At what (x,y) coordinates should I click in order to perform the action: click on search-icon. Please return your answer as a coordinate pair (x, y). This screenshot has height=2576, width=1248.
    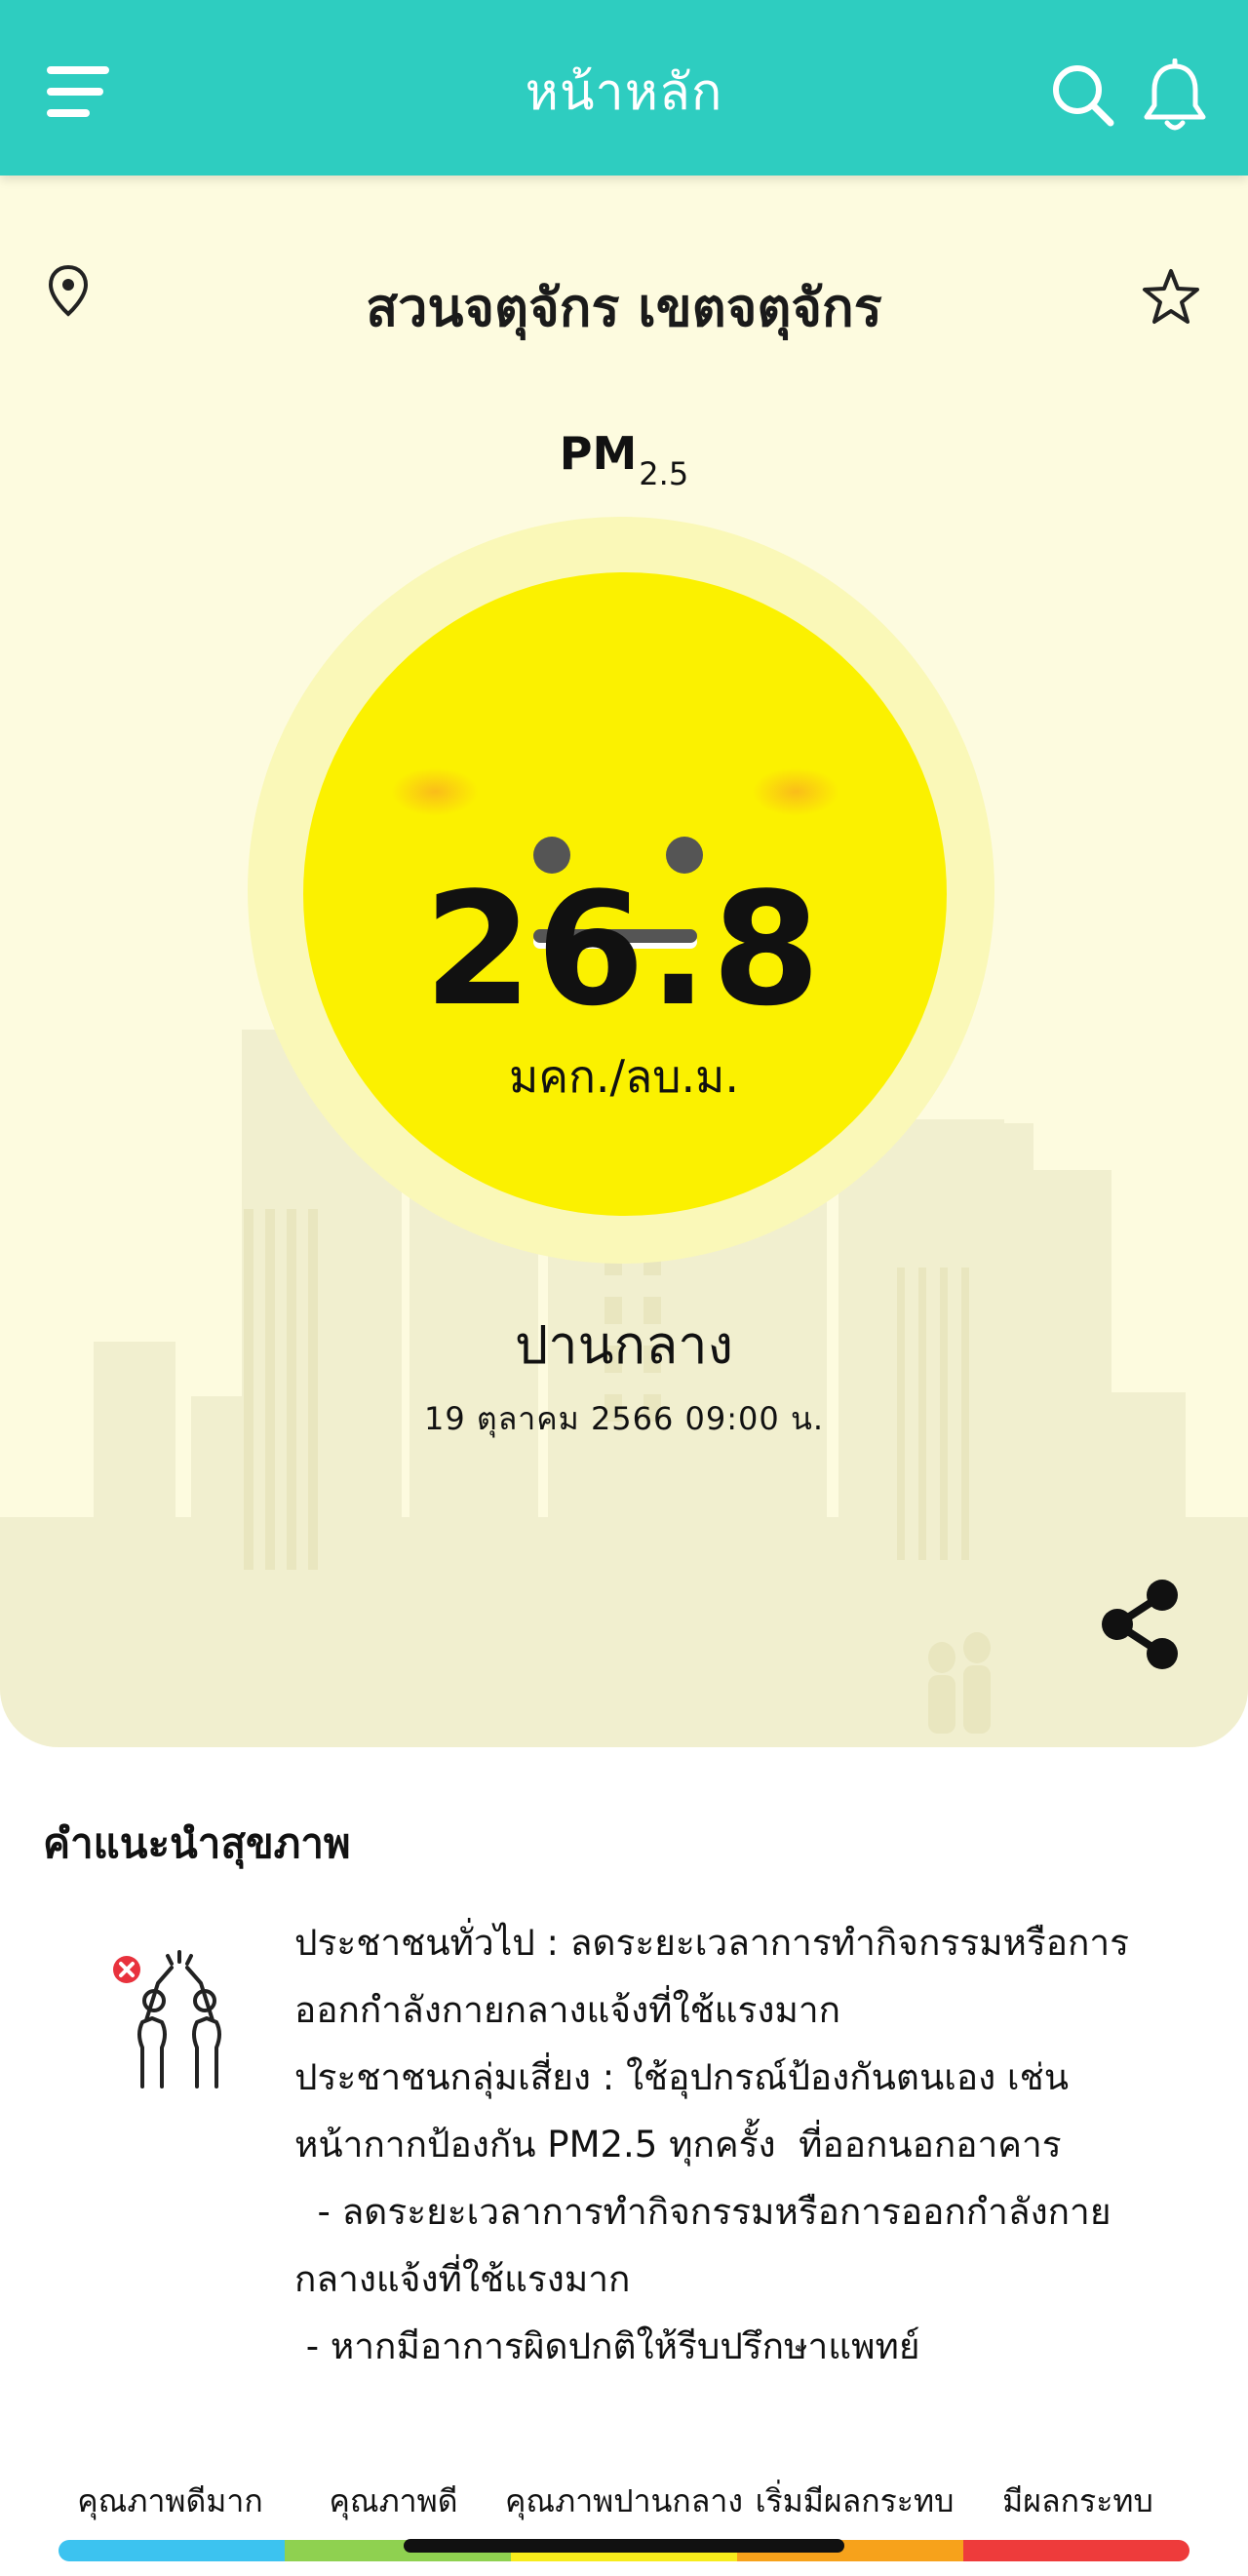
    Looking at the image, I should click on (1083, 96).